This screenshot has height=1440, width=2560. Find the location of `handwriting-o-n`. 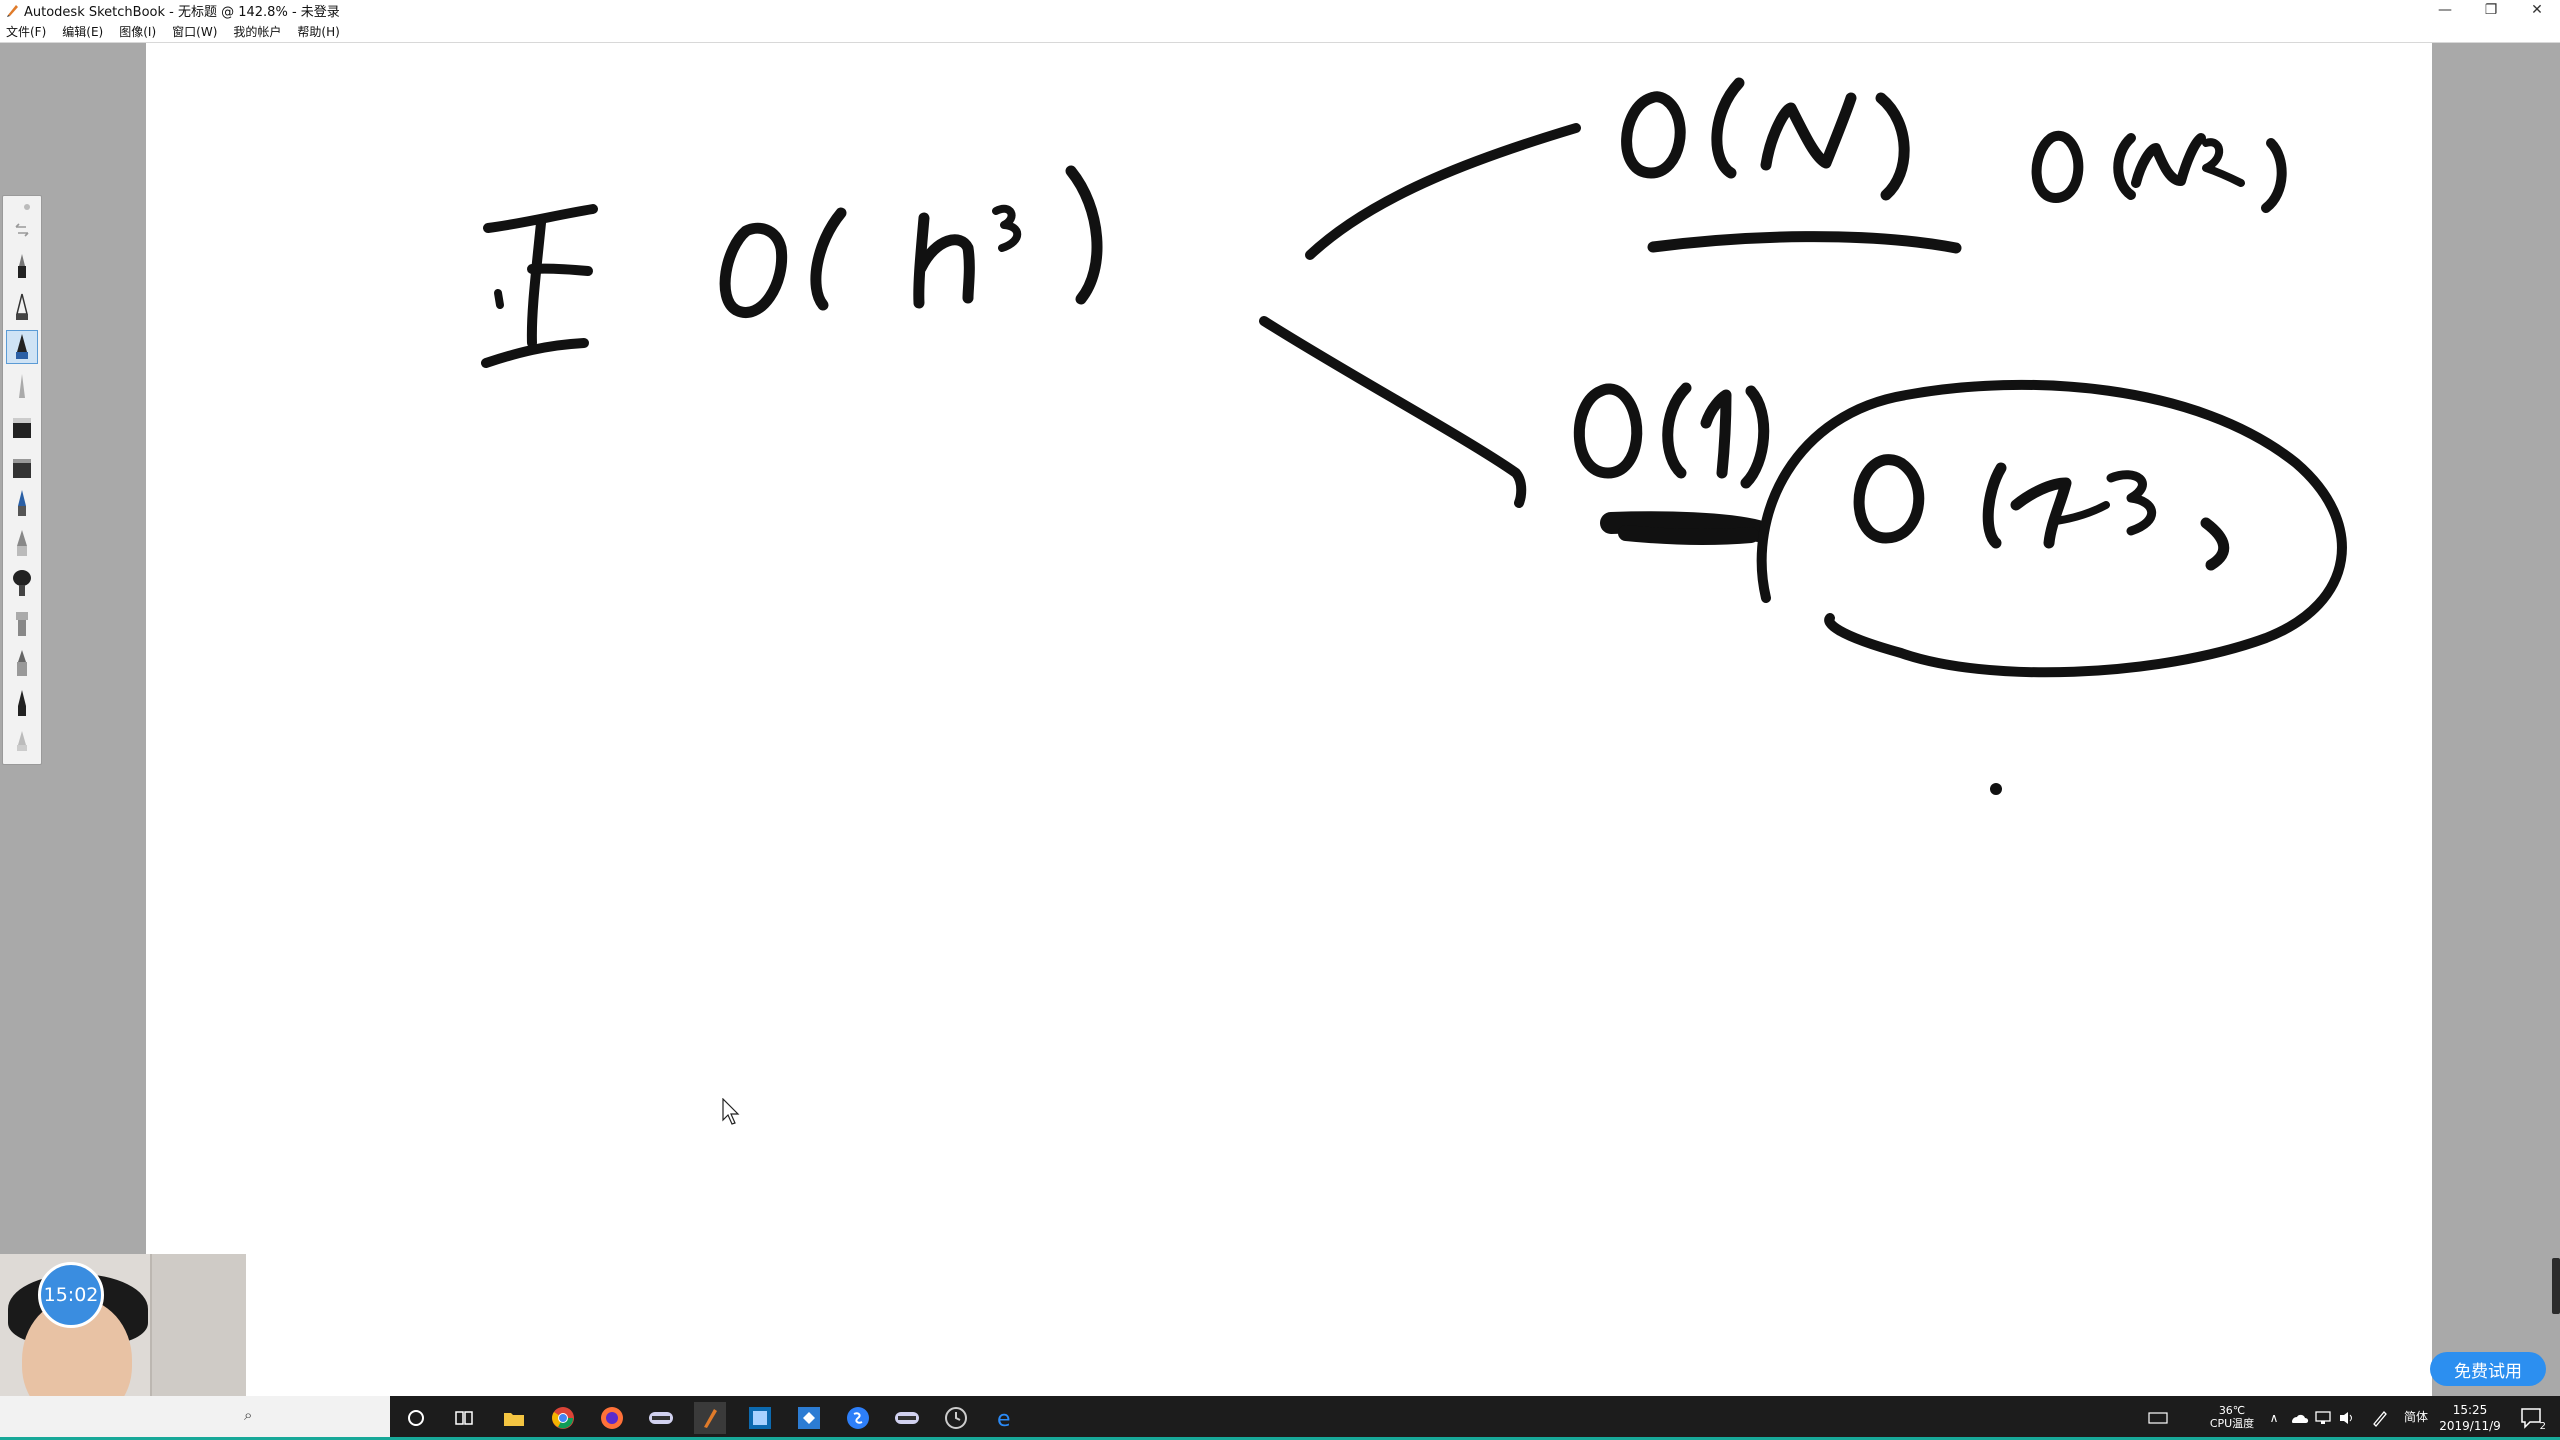

handwriting-o-n is located at coordinates (1791, 165).